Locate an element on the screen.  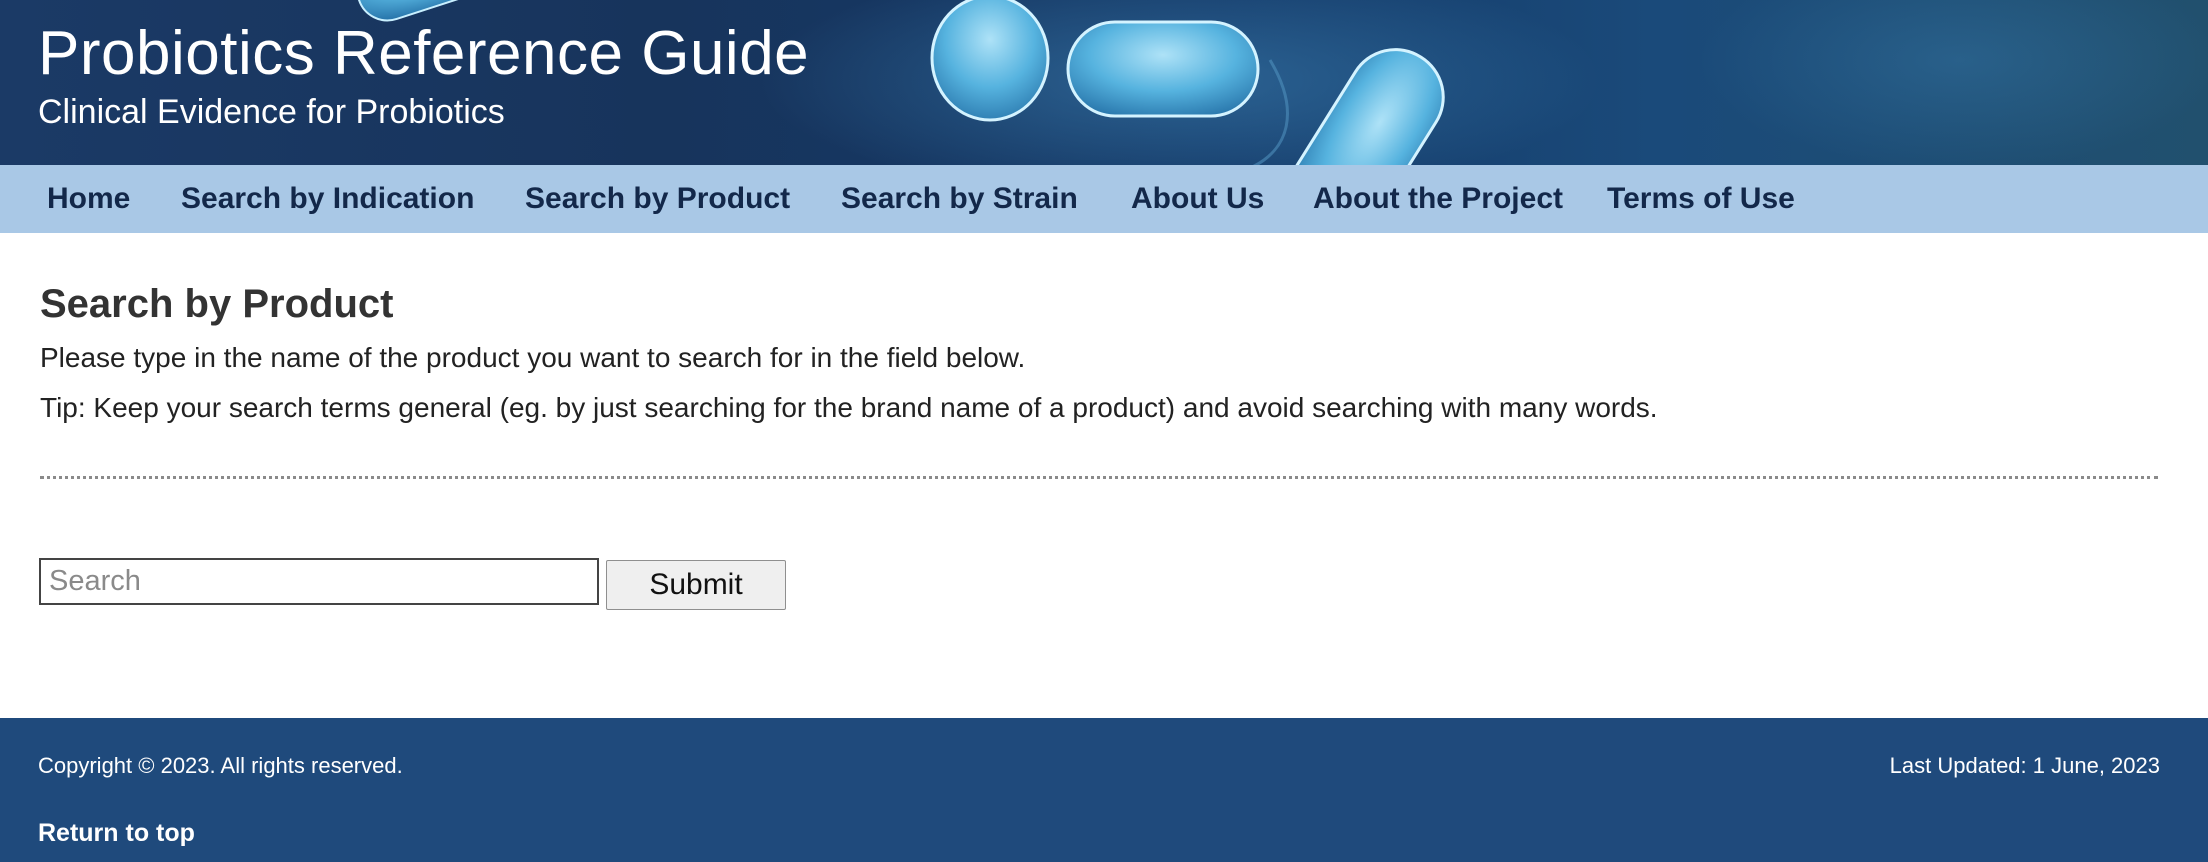
copyright-text: Copyright © 2023. All rights reserved. is located at coordinates (220, 765).